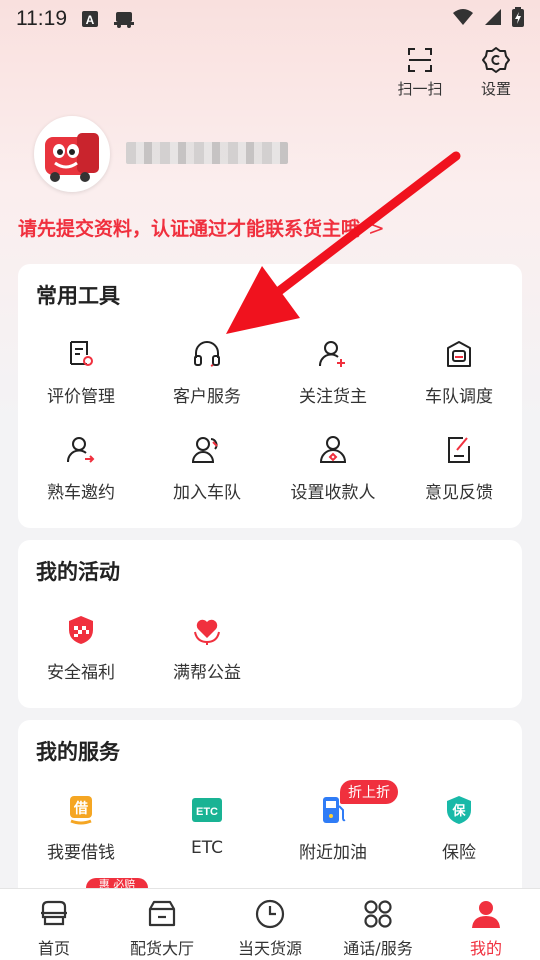 The image size is (540, 960). I want to click on tab-calls-services: 通话/服务, so click(378, 924).